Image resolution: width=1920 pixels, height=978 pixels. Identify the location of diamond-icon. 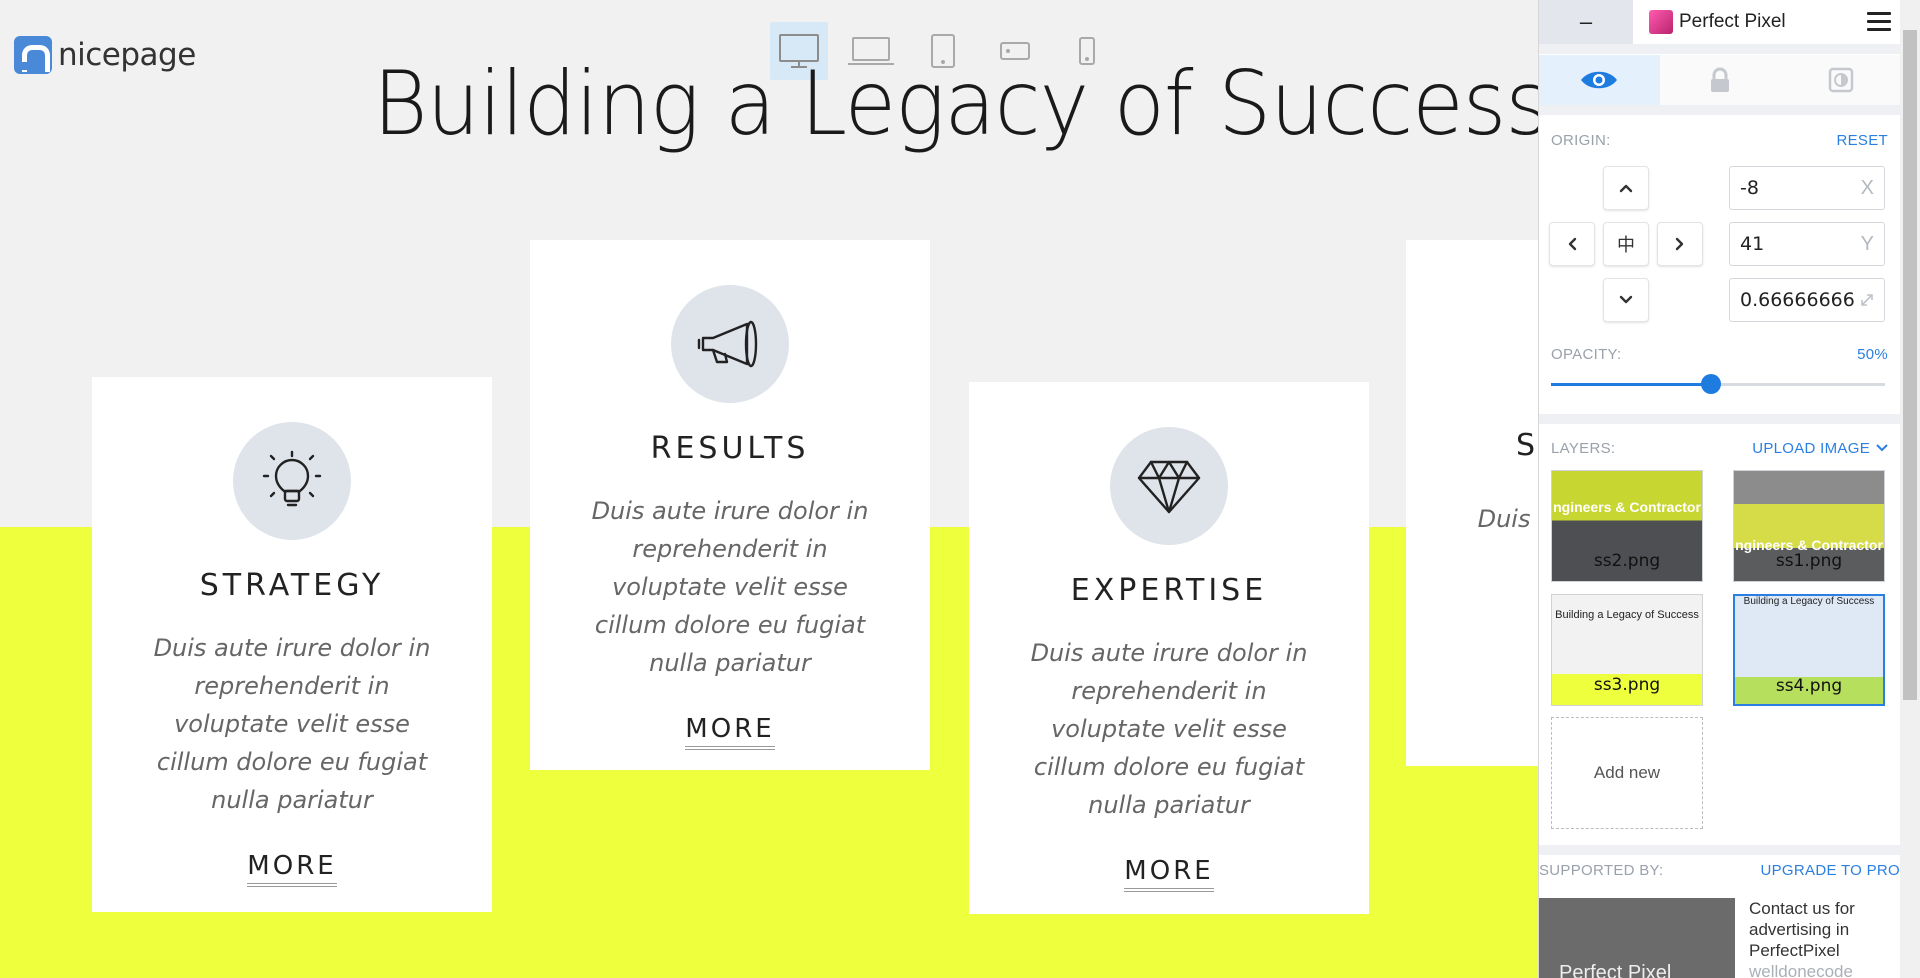
(1169, 487).